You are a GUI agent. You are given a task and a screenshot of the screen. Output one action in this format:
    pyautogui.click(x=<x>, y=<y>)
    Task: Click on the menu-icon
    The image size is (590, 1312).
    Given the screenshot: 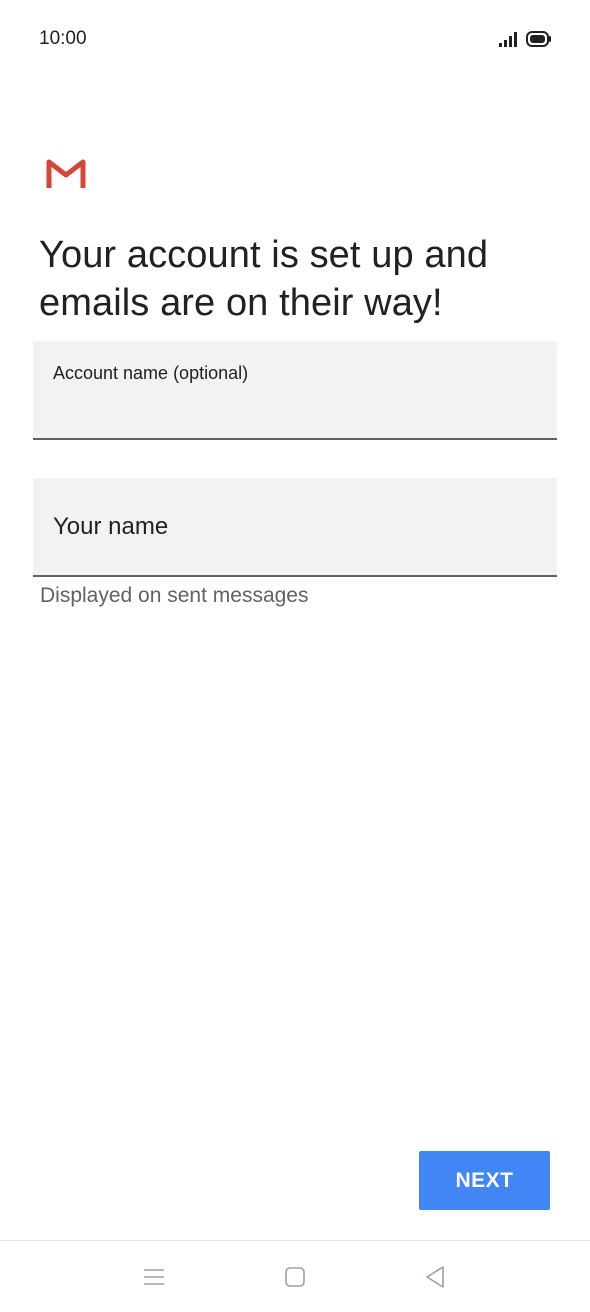 What is the action you would take?
    pyautogui.click(x=154, y=1277)
    